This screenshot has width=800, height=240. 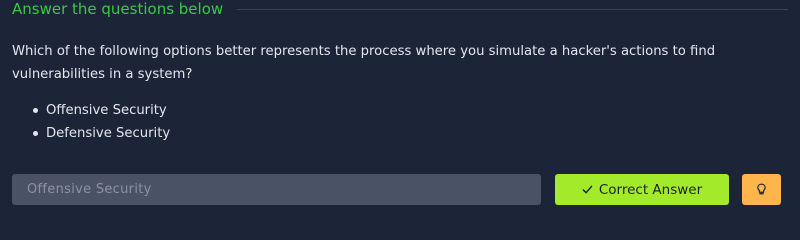 What do you see at coordinates (587, 189) in the screenshot?
I see `check-icon` at bounding box center [587, 189].